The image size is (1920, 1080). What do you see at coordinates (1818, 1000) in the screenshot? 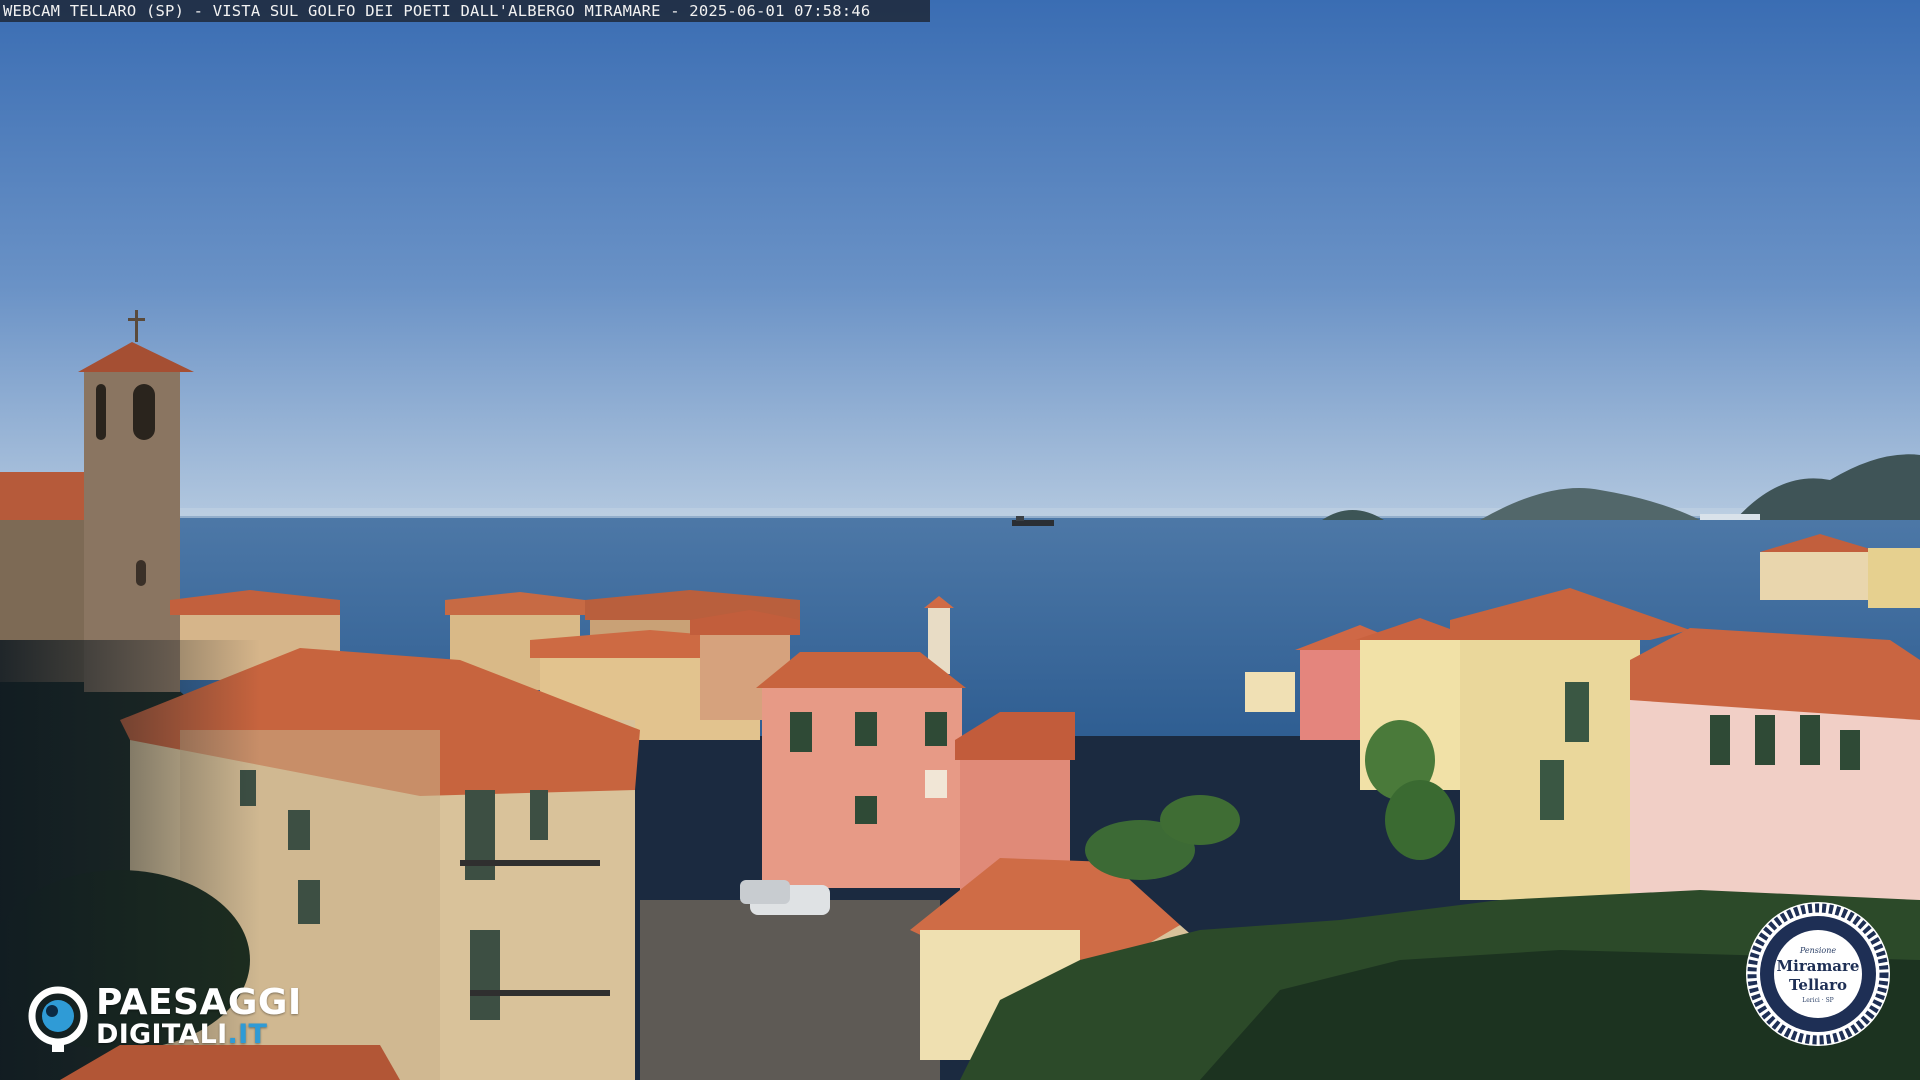
I see `badge-sub-text: Lerici · SP` at bounding box center [1818, 1000].